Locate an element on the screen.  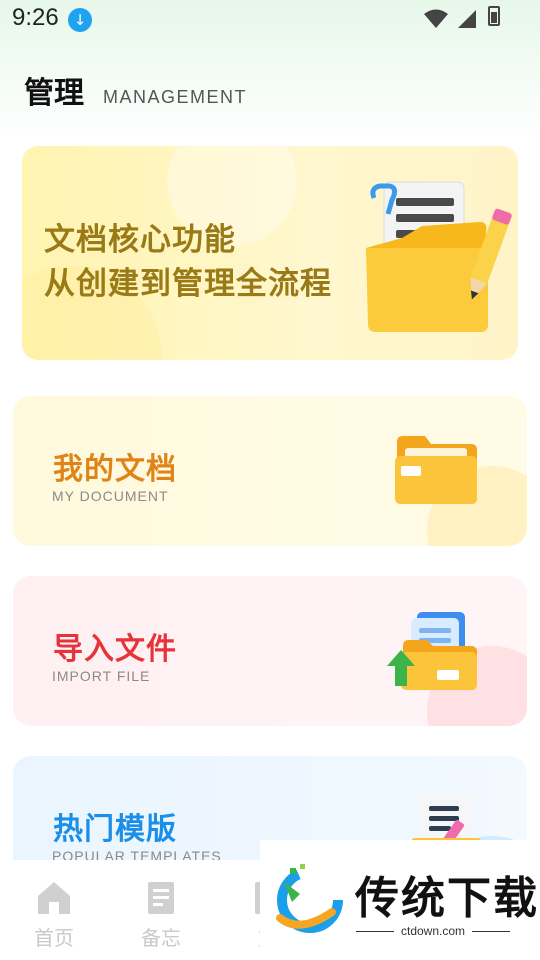
memo-icon is located at coordinates (161, 898).